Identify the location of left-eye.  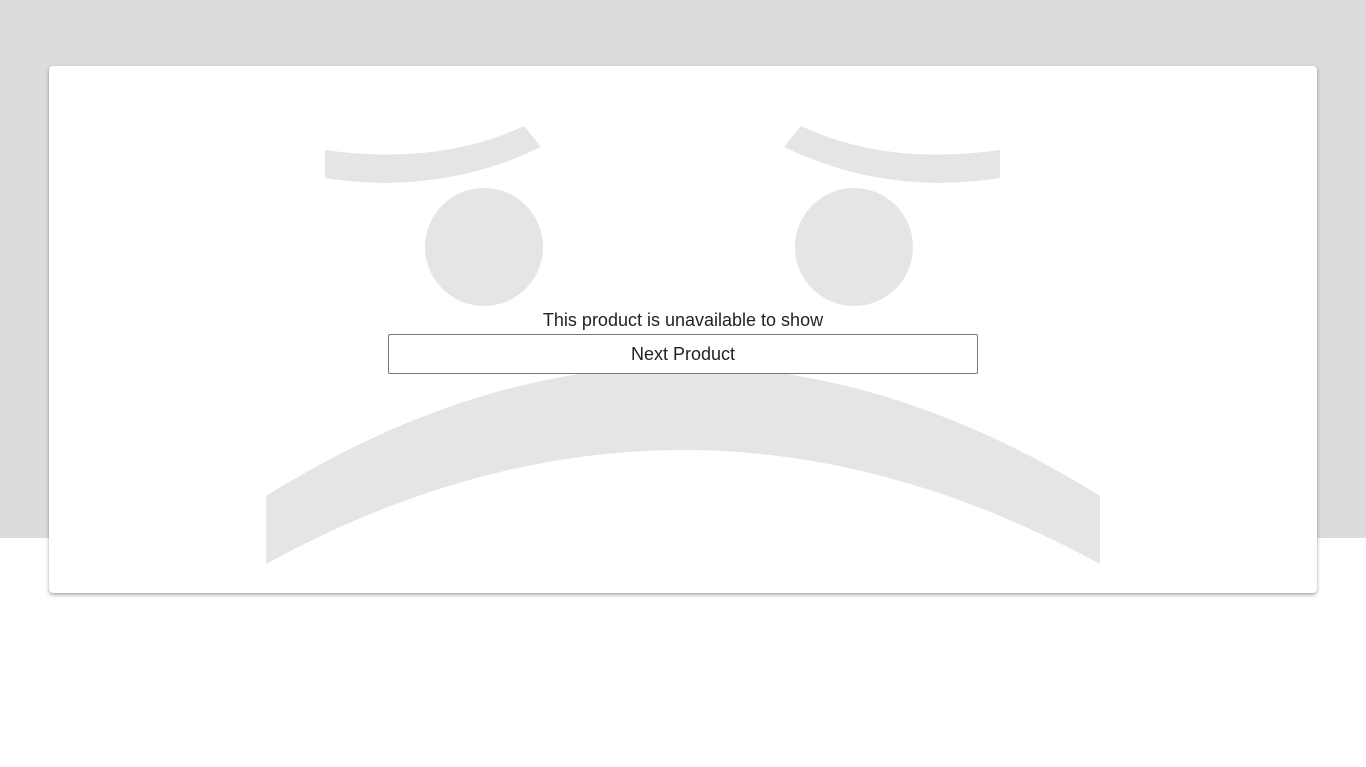
(484, 247).